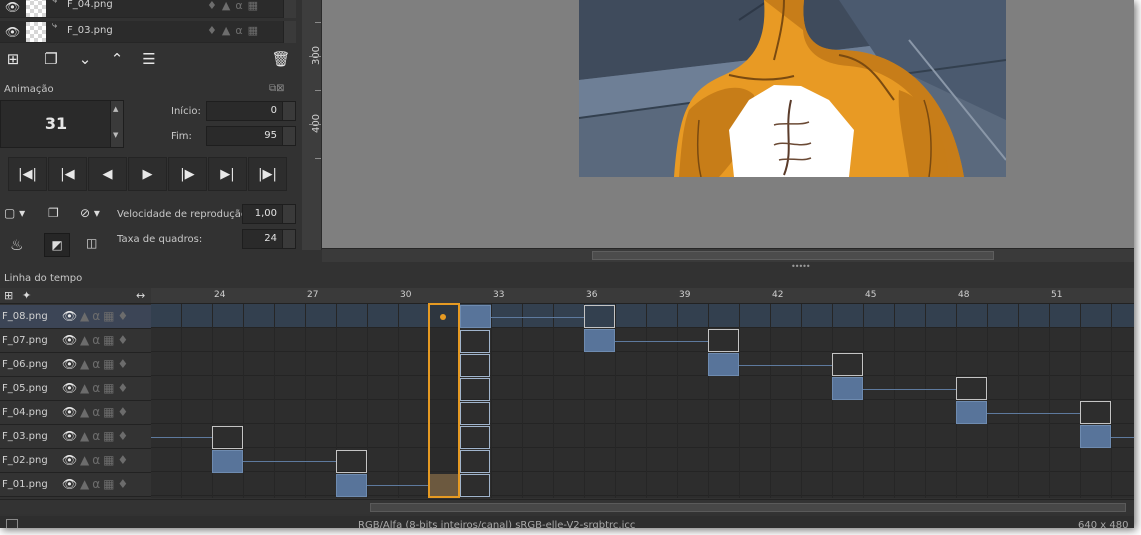  What do you see at coordinates (14, 213) in the screenshot?
I see `onion-skin-icon: ▢ ▾` at bounding box center [14, 213].